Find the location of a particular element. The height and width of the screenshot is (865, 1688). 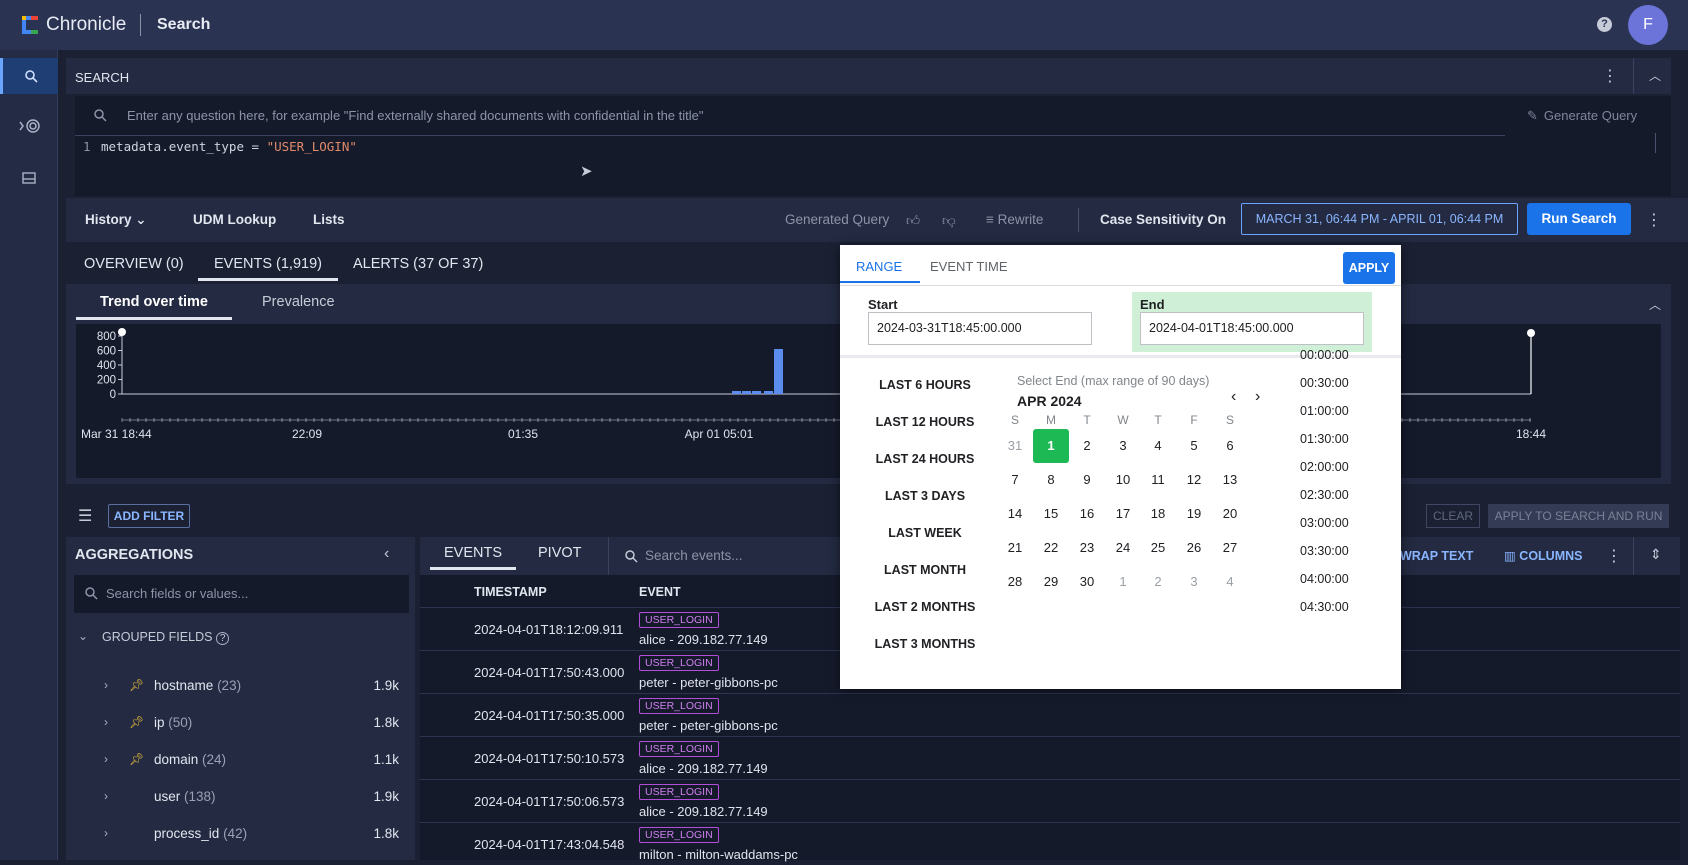

help-icon: ? is located at coordinates (1604, 24).